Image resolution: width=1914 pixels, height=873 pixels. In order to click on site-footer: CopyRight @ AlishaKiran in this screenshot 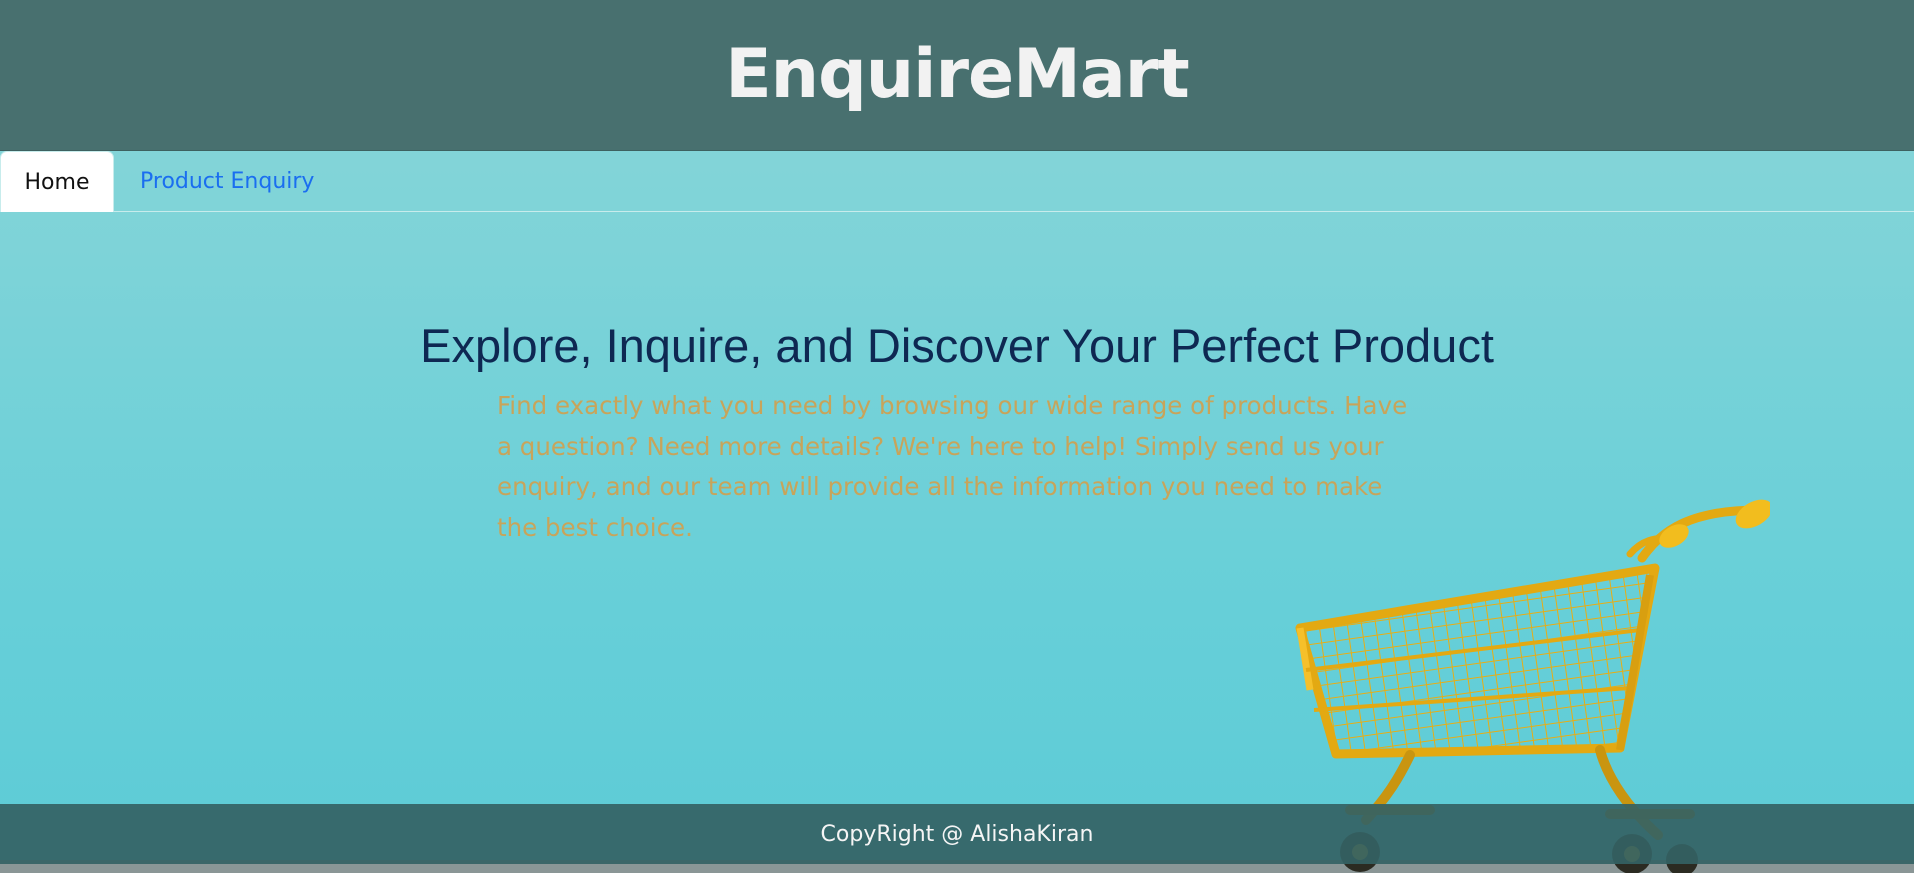, I will do `click(957, 834)`.